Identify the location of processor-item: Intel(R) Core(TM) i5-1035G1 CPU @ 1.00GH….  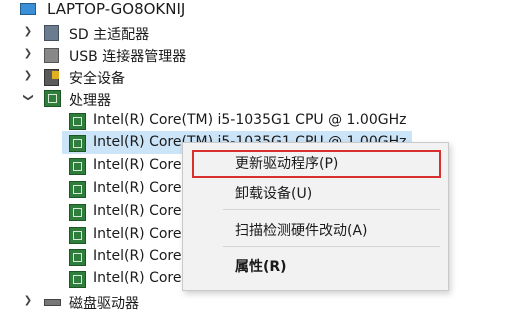
(210, 121).